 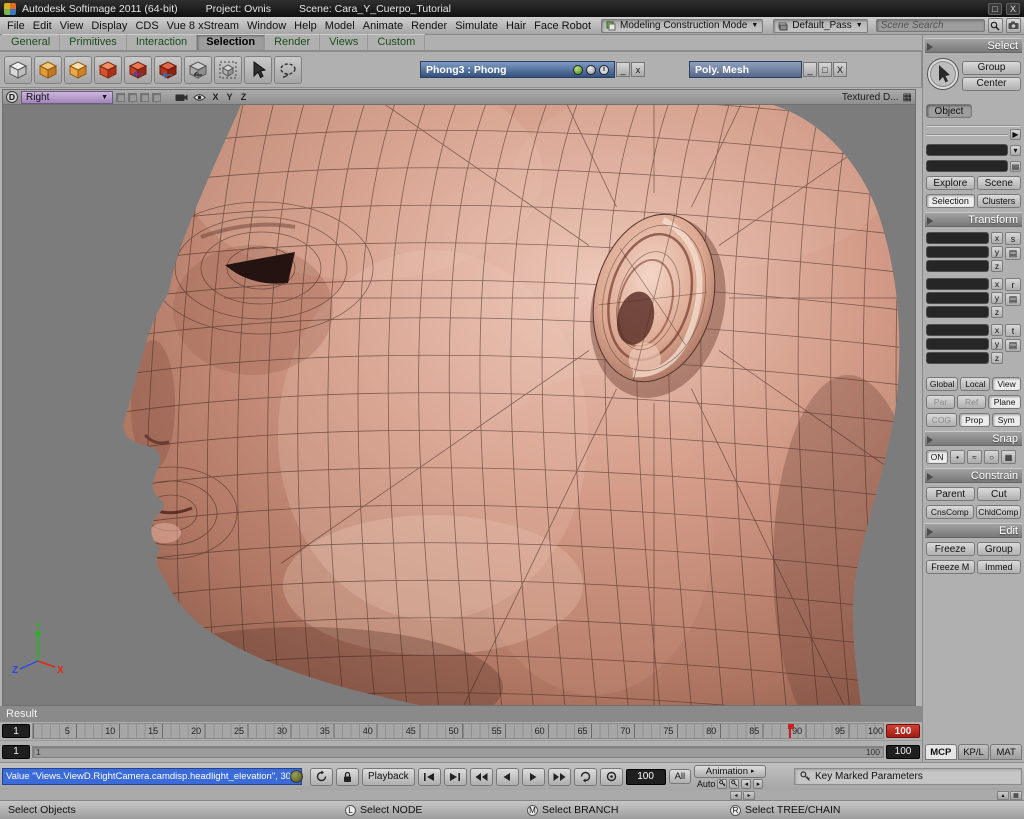 I want to click on axis-toggle-x: X, so click(x=215, y=97).